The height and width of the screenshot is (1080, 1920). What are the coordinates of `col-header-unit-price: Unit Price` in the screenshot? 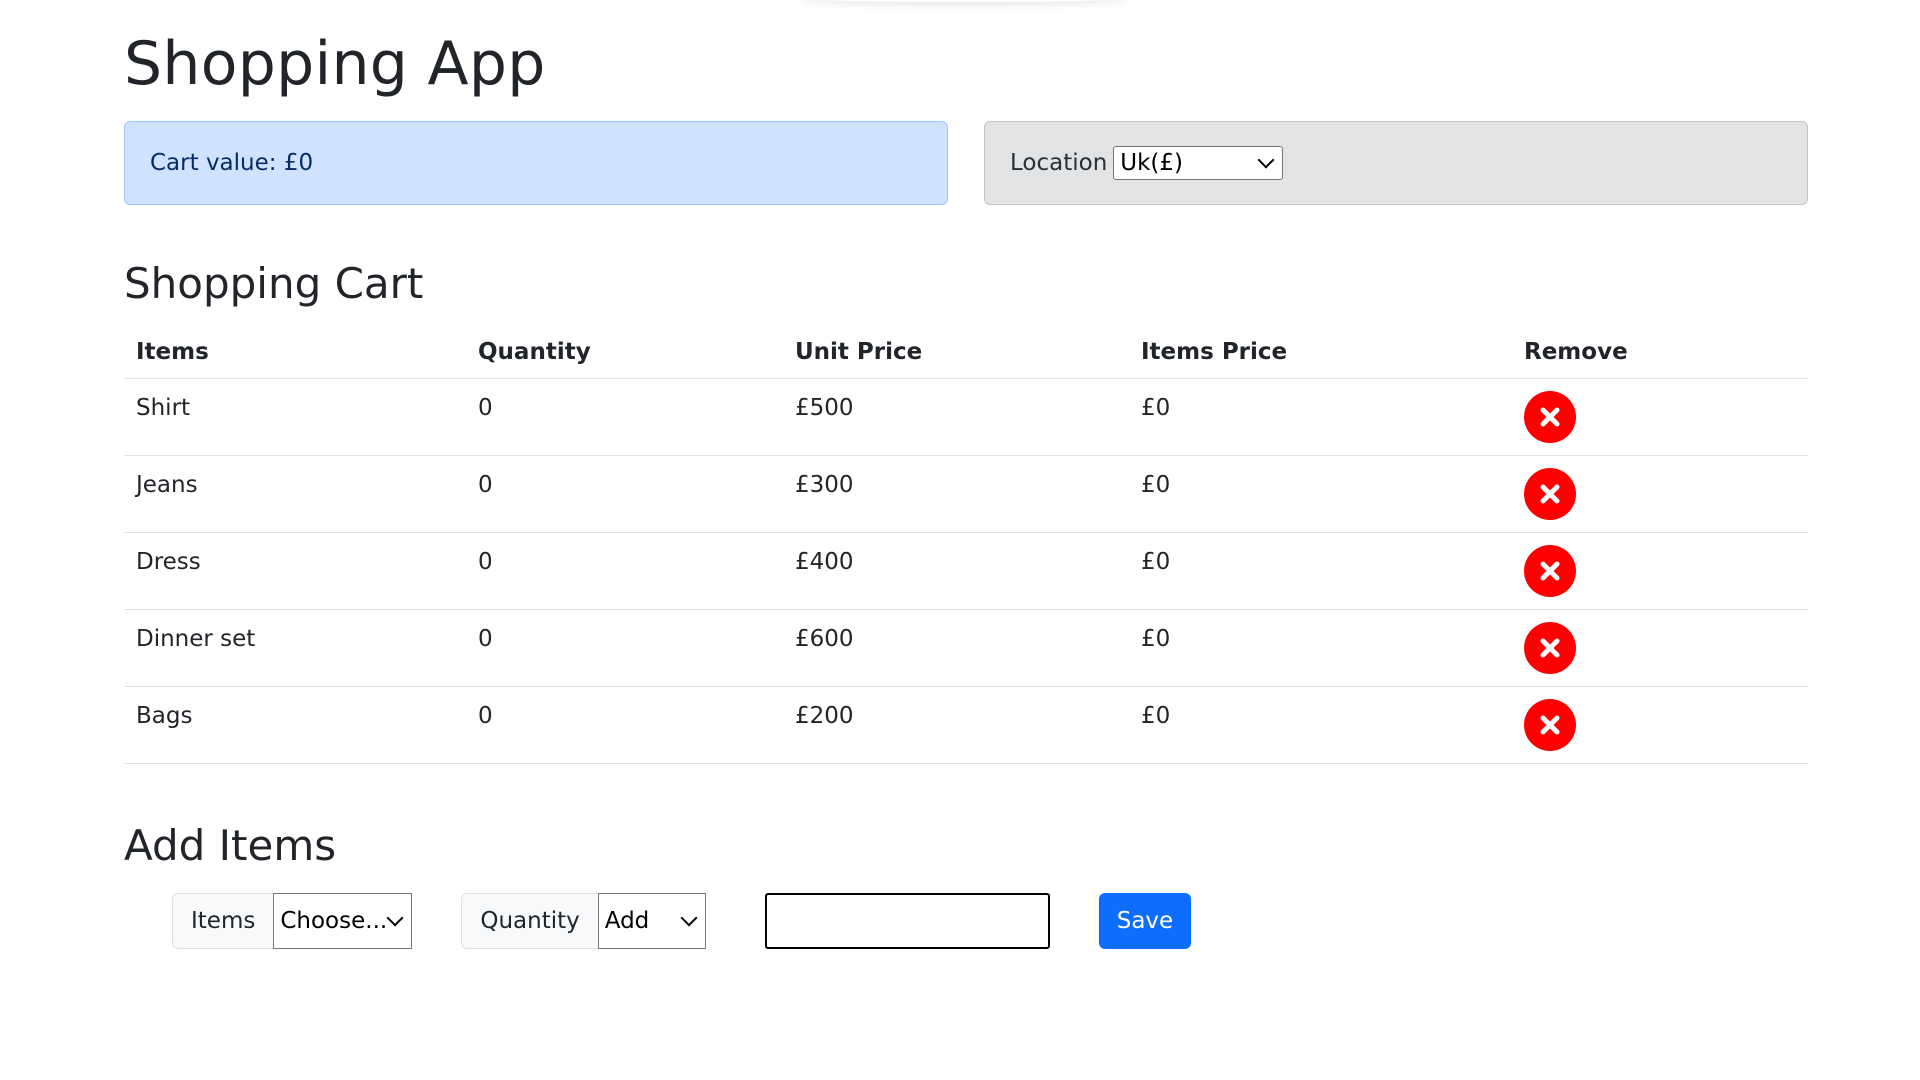 It's located at (956, 352).